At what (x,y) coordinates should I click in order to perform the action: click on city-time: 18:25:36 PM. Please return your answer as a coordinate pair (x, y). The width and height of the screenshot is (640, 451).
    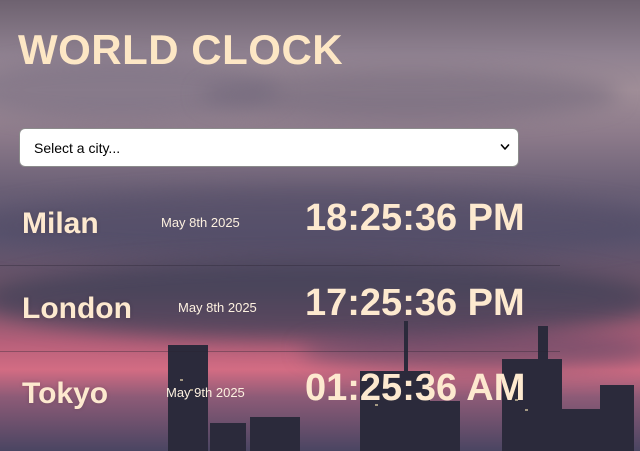
    Looking at the image, I should click on (415, 218).